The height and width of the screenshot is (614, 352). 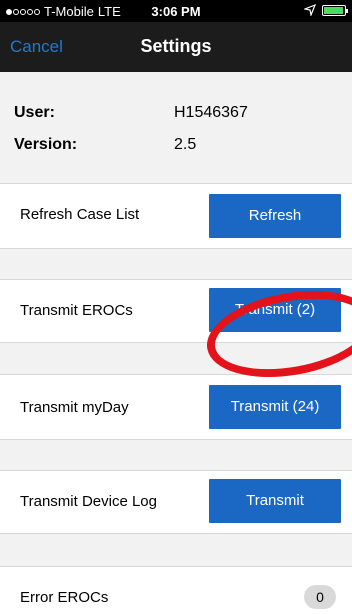 What do you see at coordinates (64, 597) in the screenshot?
I see `error-erocs-label: Error EROCs` at bounding box center [64, 597].